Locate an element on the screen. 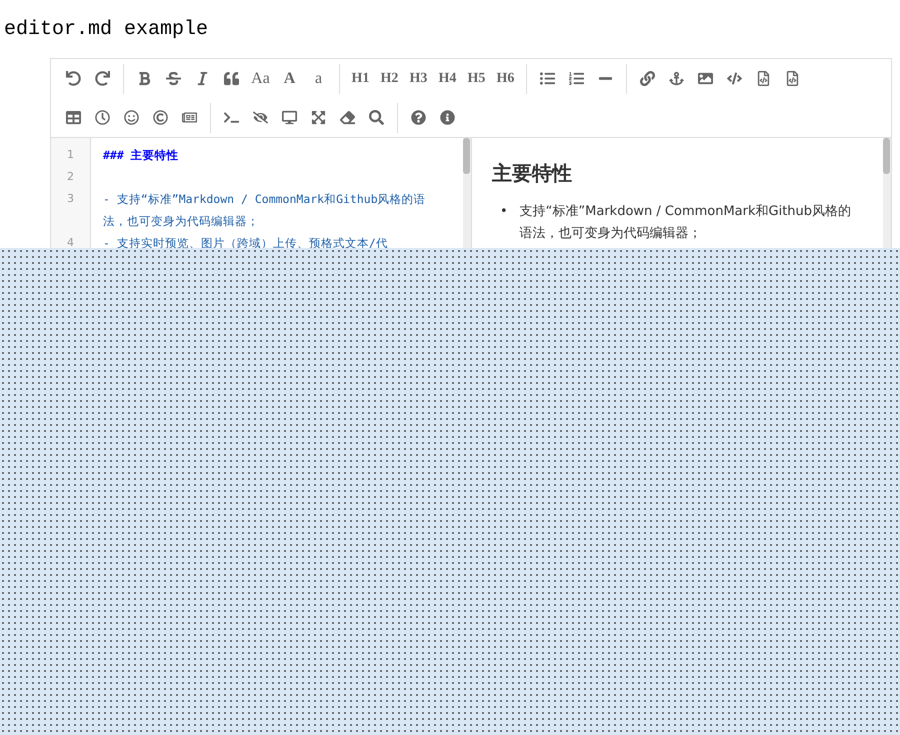 This screenshot has width=900, height=735. line-number: 3 is located at coordinates (70, 199).